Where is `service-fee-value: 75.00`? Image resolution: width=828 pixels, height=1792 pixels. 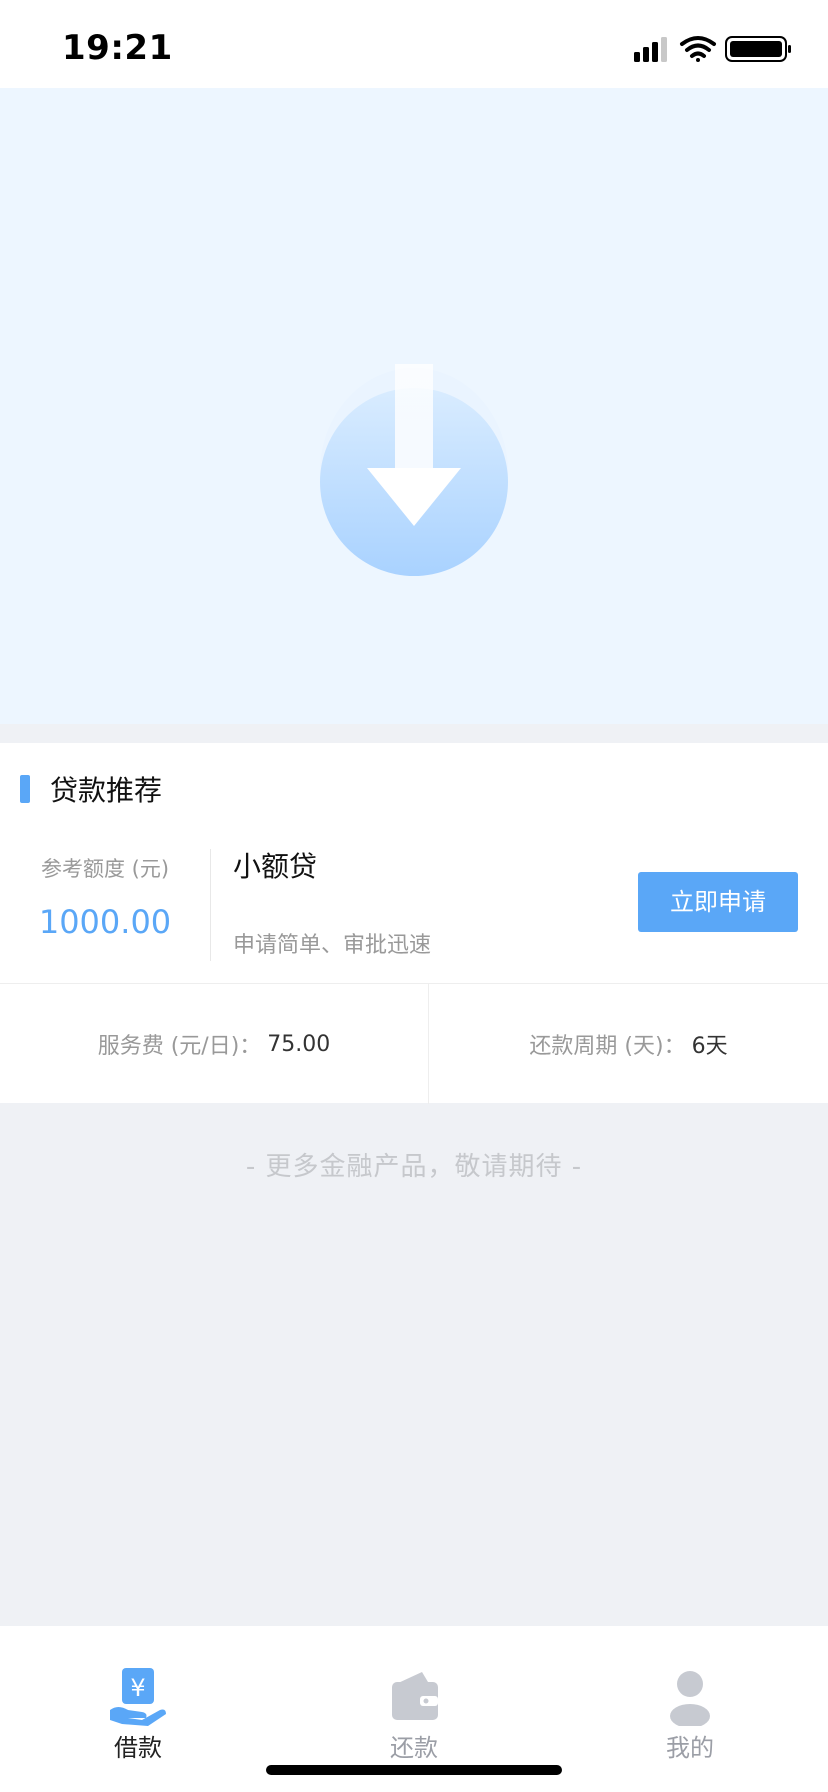
service-fee-value: 75.00 is located at coordinates (299, 1044).